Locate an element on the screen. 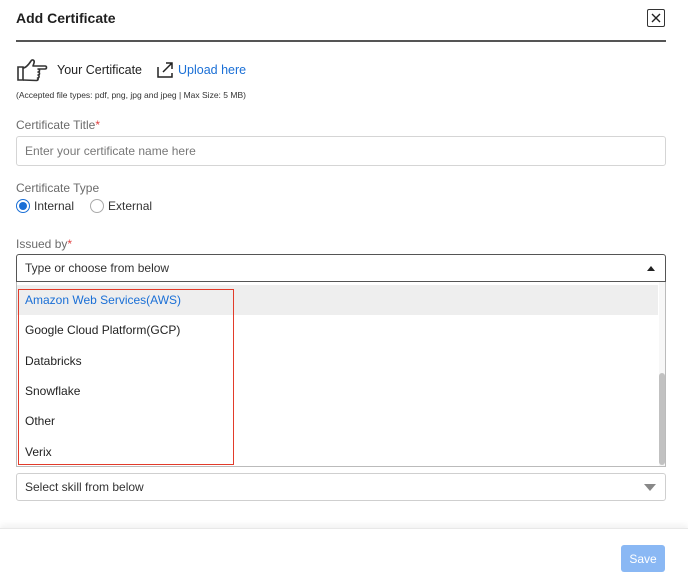 This screenshot has height=585, width=688. dropdown-option-aws: Amazon Web Services(AWS) is located at coordinates (337, 300).